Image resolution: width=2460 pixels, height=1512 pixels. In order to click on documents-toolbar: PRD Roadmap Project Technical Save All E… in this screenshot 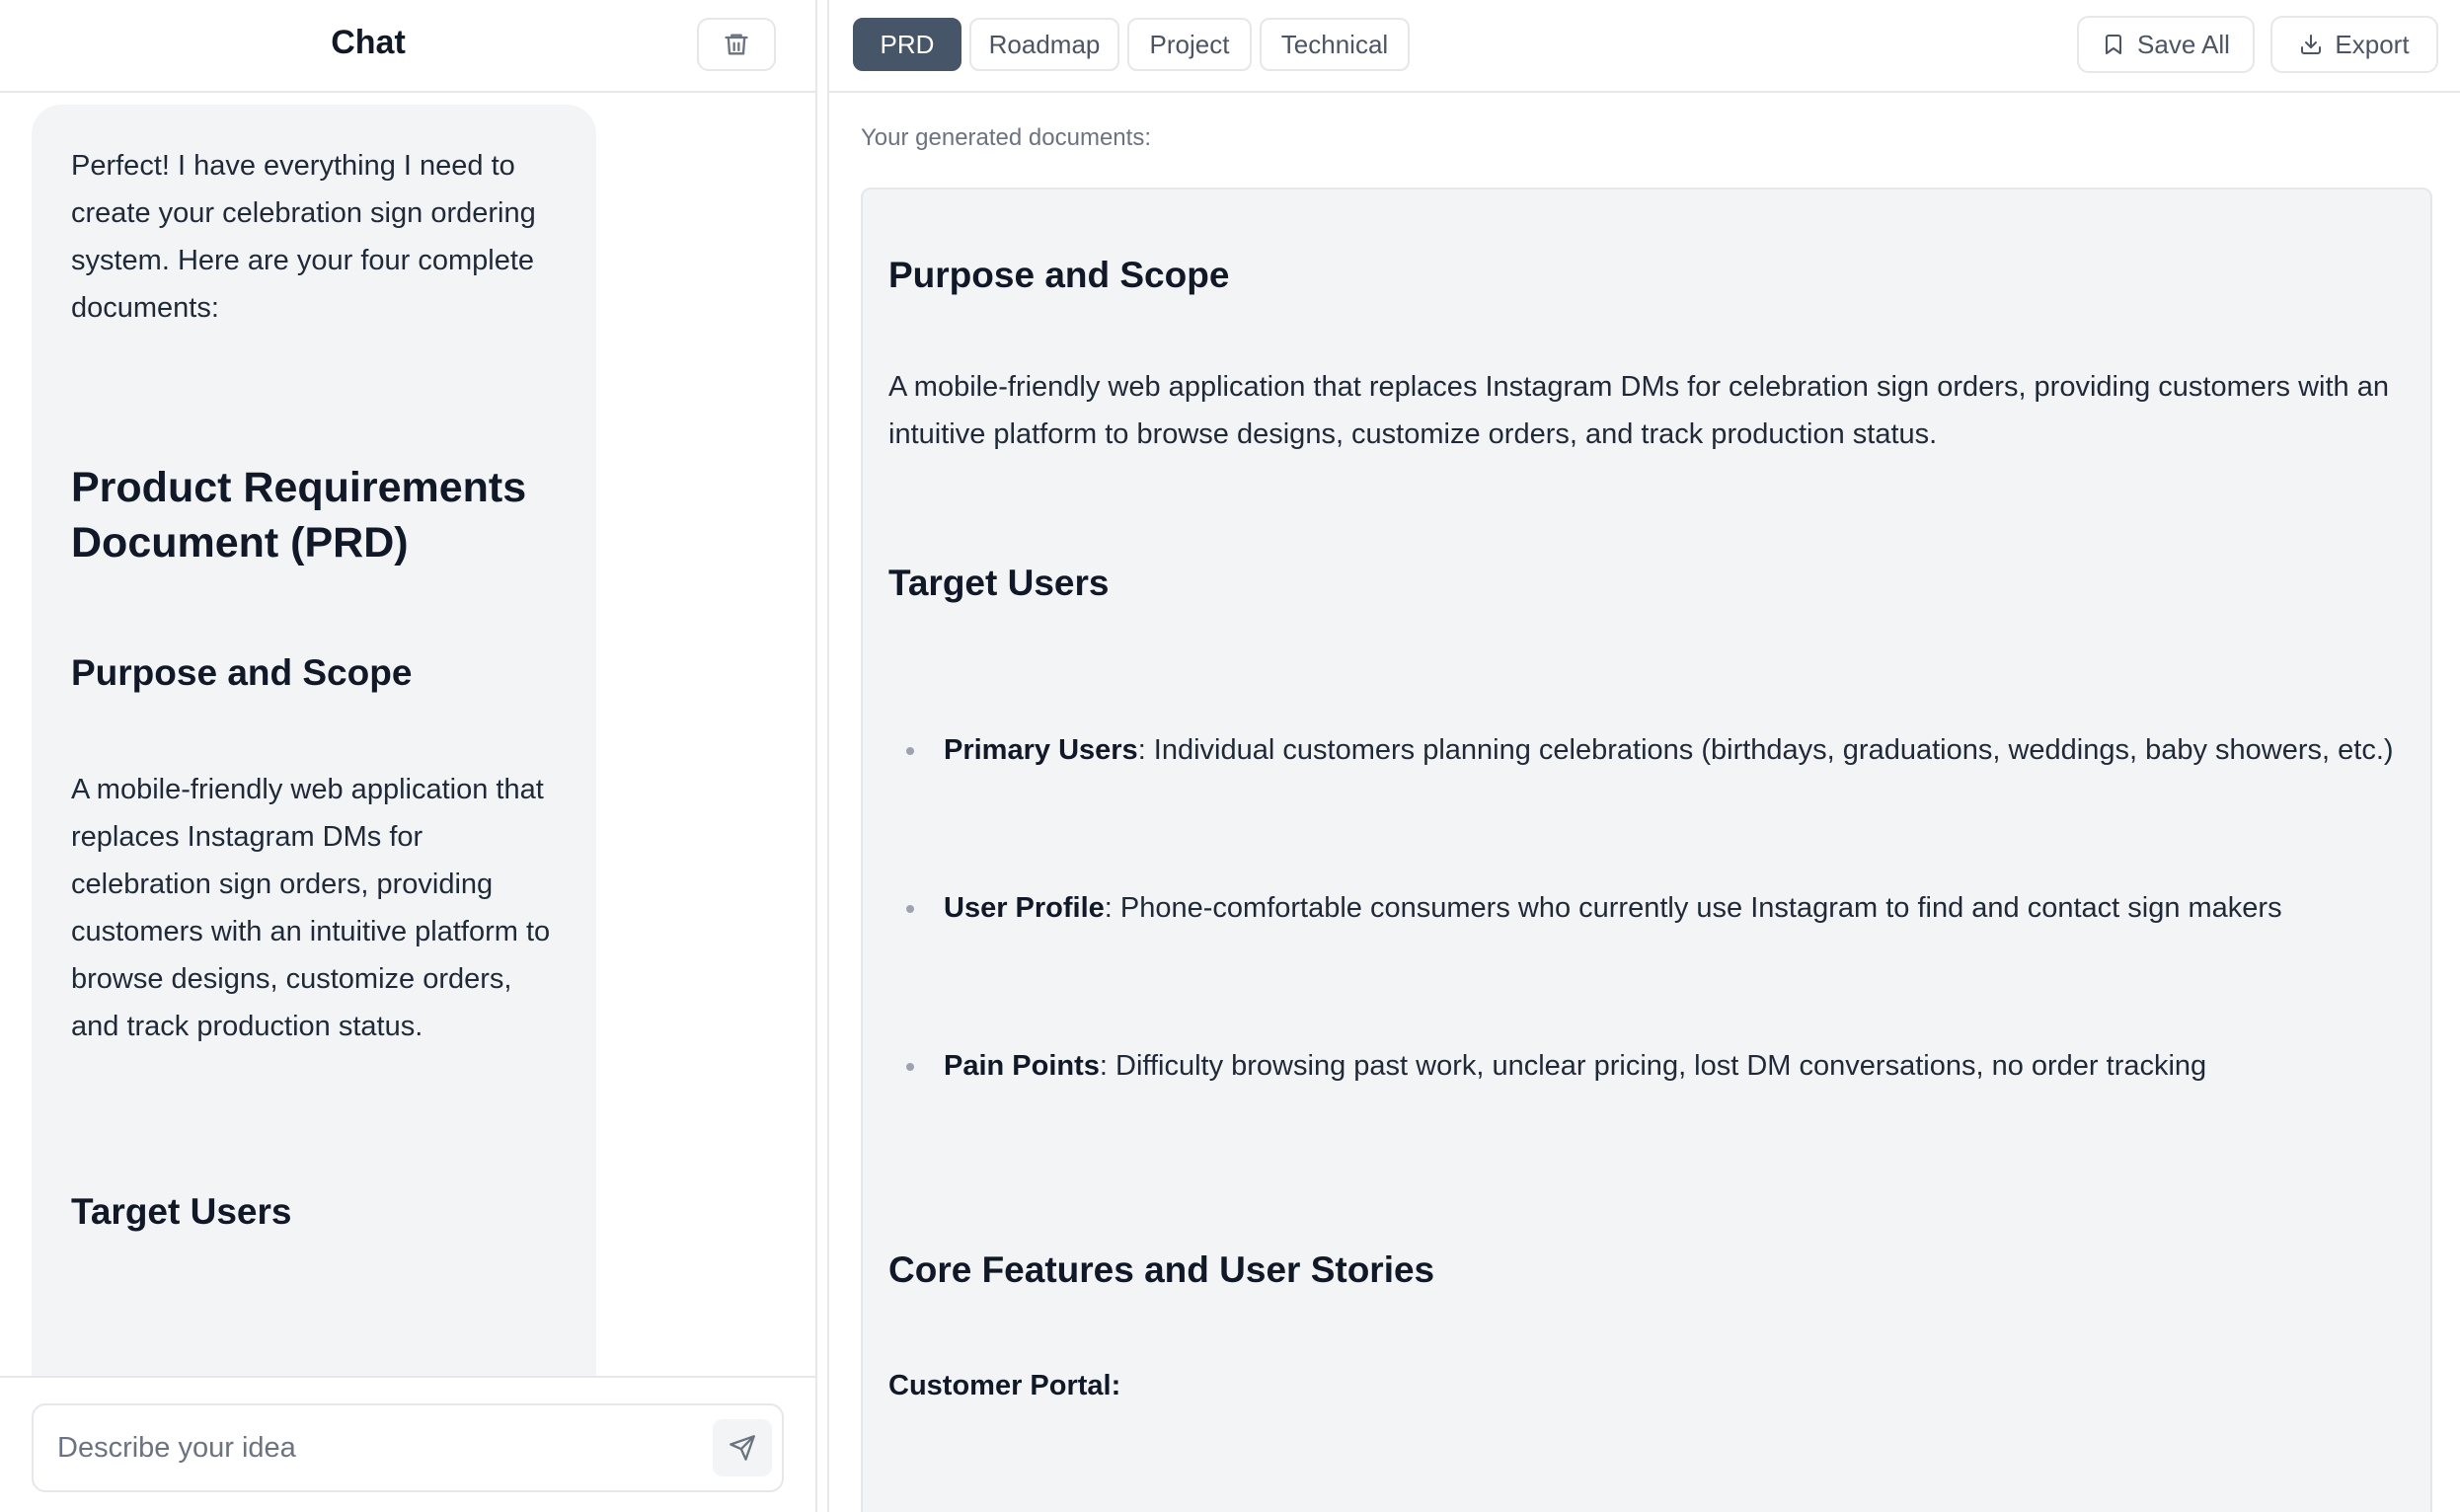, I will do `click(1644, 47)`.